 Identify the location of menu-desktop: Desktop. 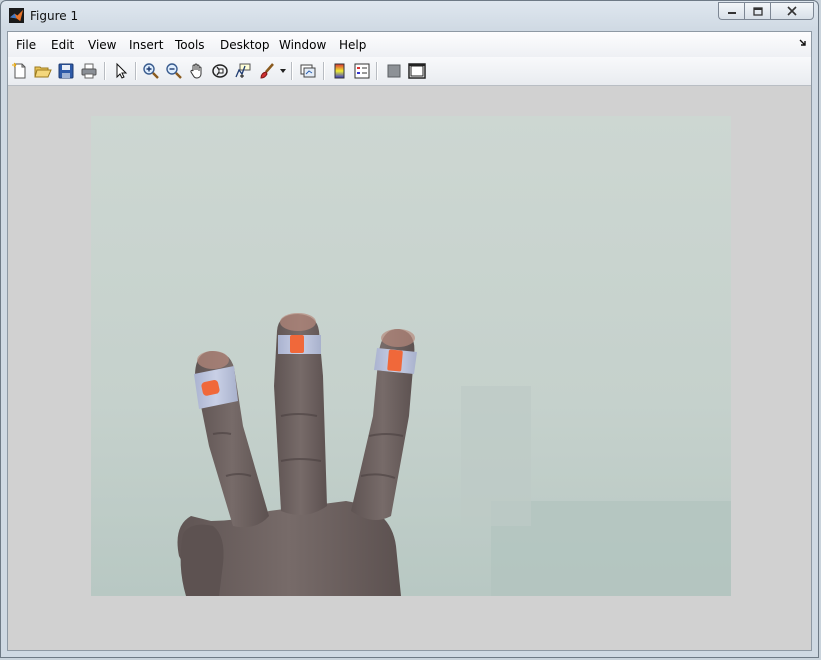
(245, 45).